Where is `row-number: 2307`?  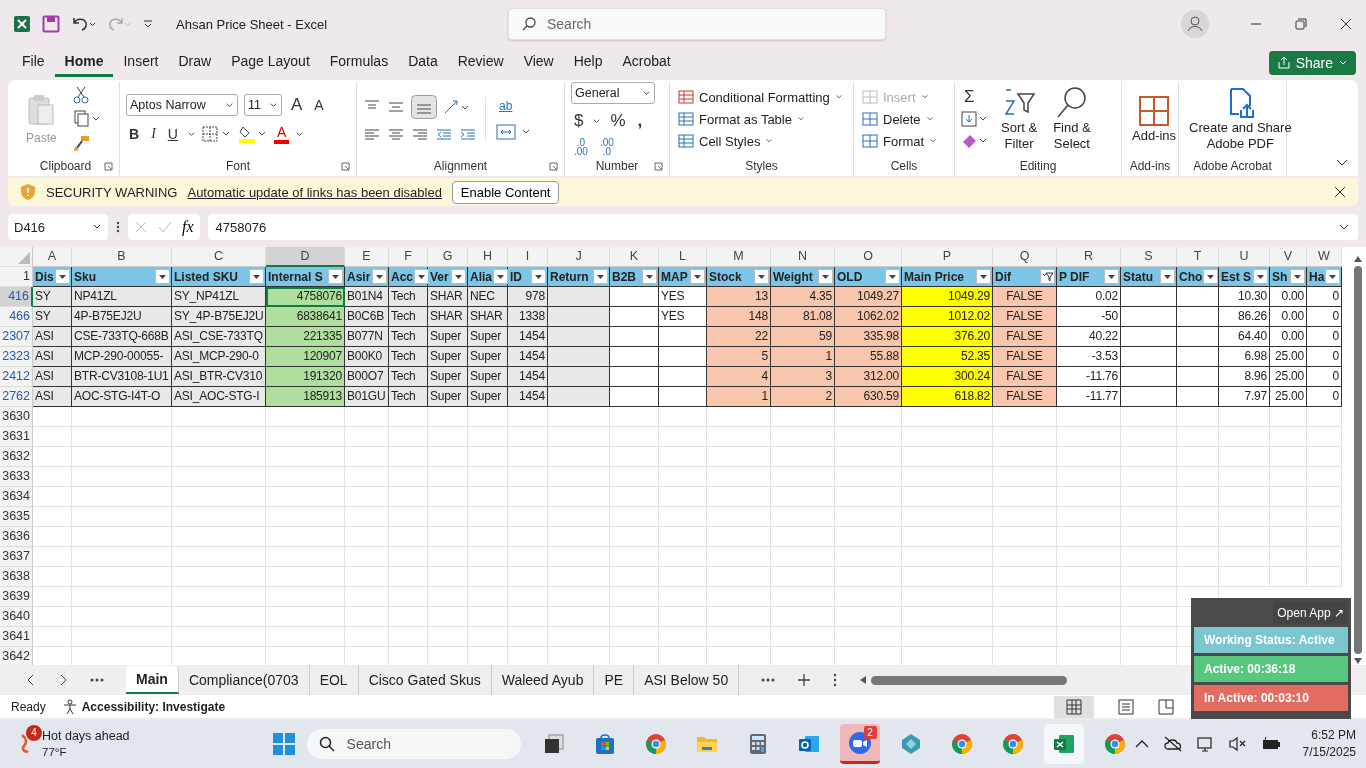 row-number: 2307 is located at coordinates (16, 337).